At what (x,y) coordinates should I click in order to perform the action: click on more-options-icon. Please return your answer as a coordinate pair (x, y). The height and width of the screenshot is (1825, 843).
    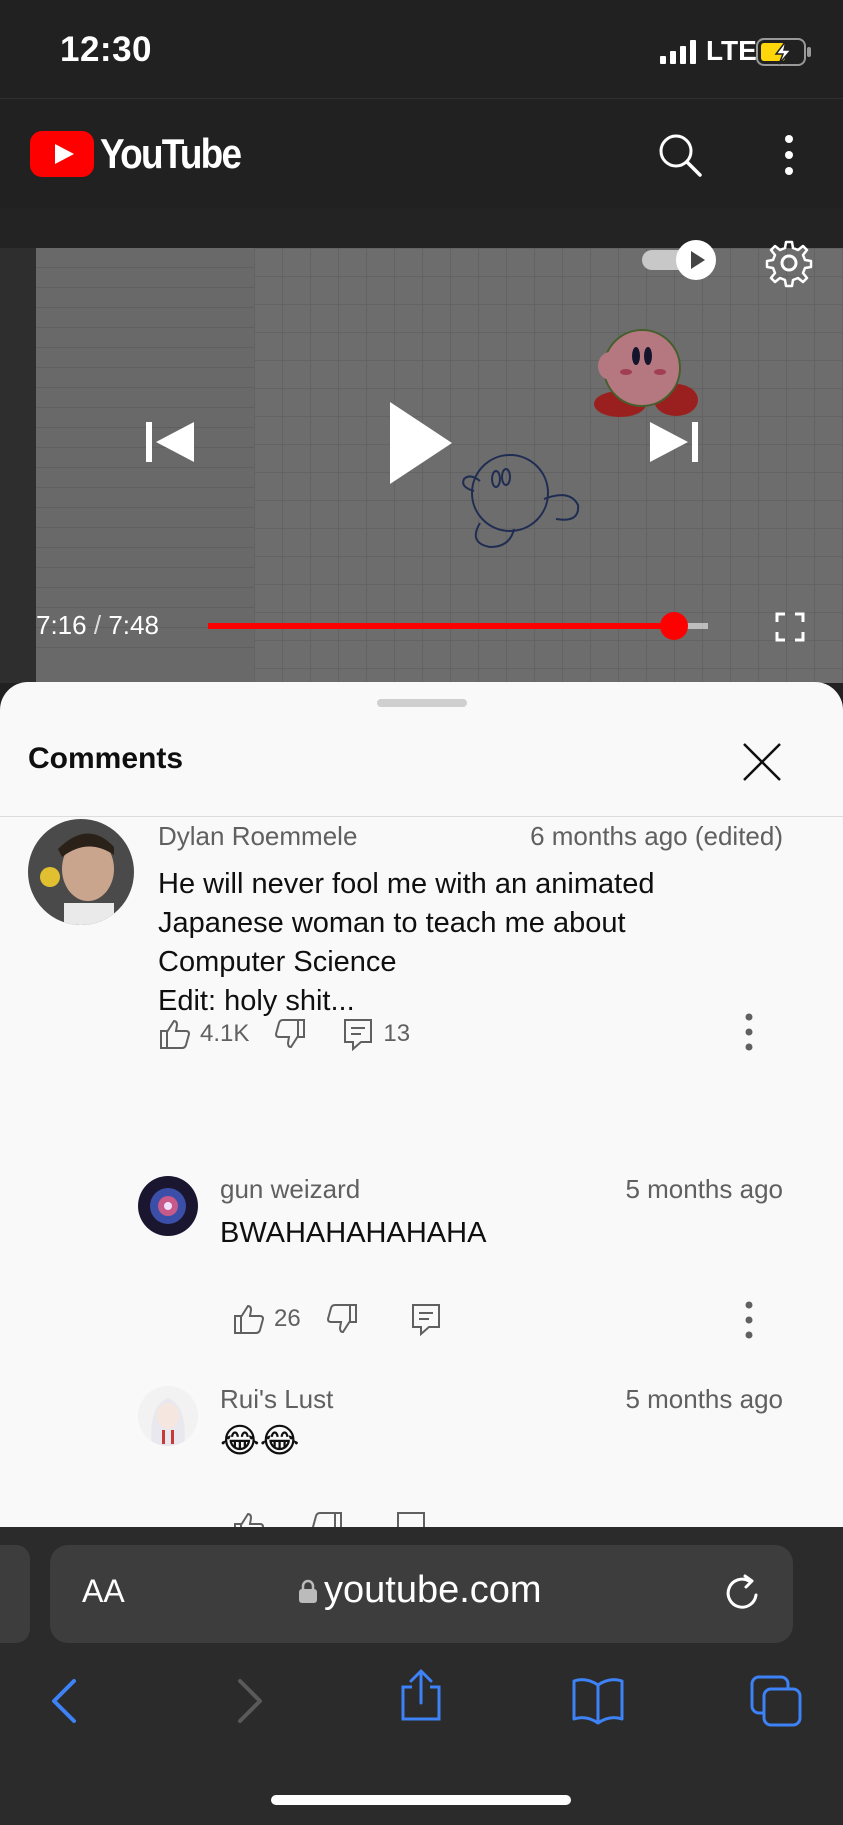
    Looking at the image, I should click on (789, 155).